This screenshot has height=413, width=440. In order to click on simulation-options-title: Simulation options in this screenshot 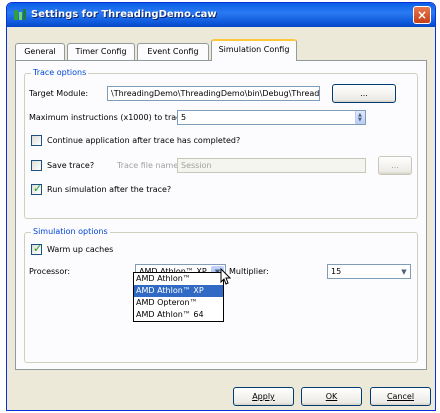, I will do `click(70, 231)`.